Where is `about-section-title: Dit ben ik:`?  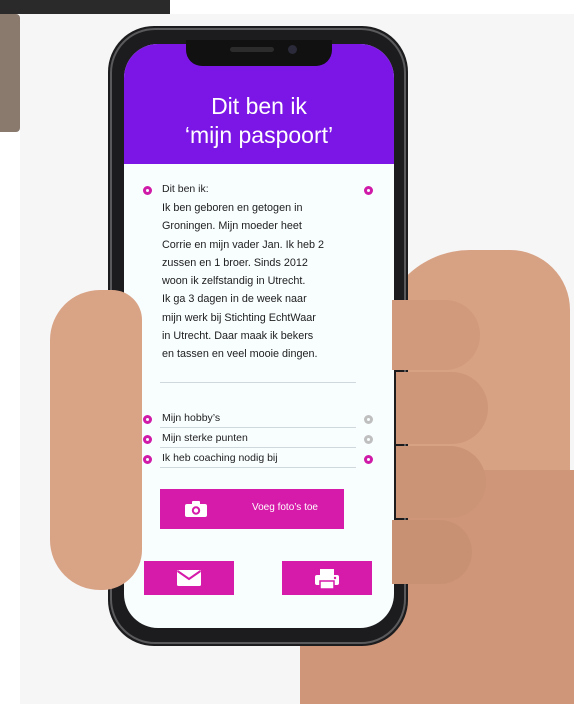
about-section-title: Dit ben ik: is located at coordinates (185, 189).